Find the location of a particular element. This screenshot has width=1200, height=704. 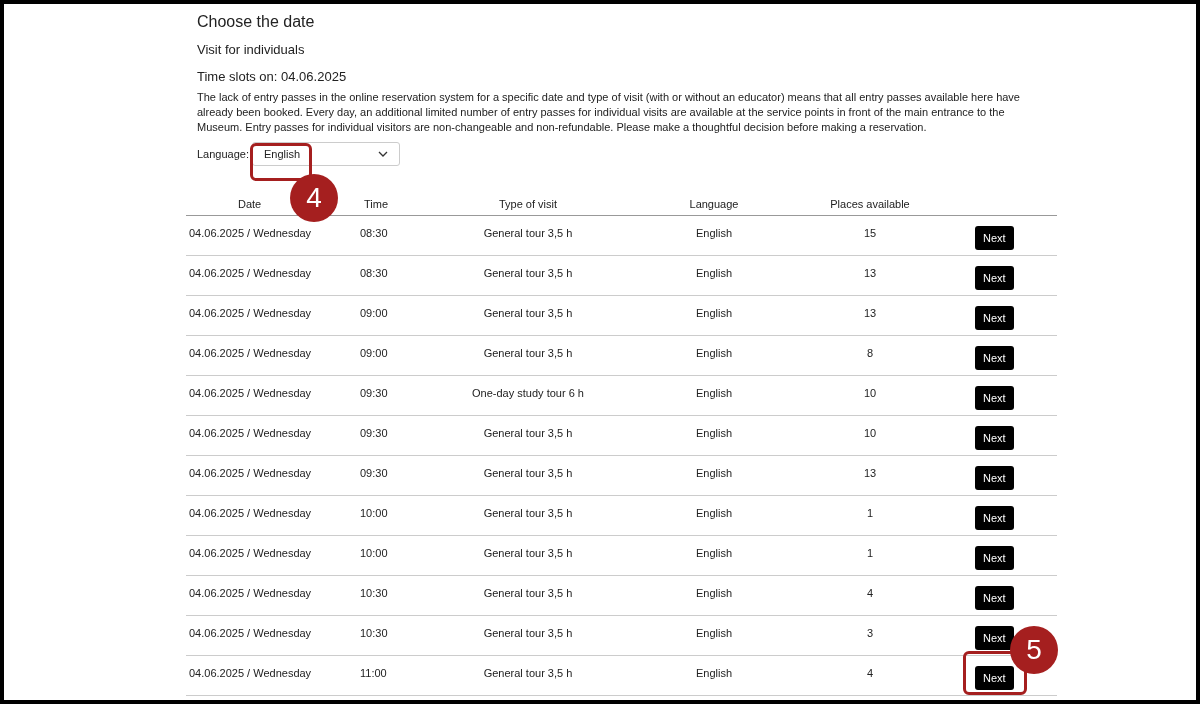

column-header: Time is located at coordinates (375, 205).